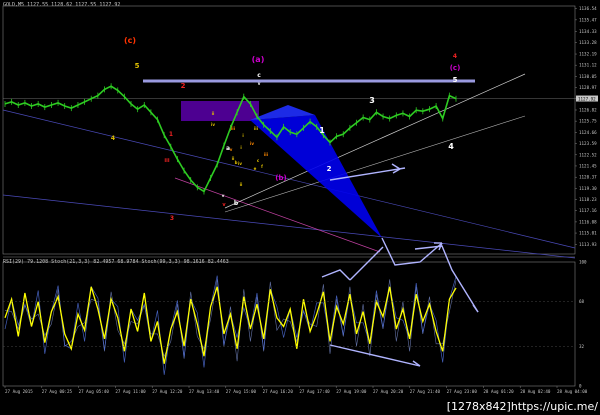  What do you see at coordinates (588, 54) in the screenshot?
I see `price-tick-label: 1132.19` at bounding box center [588, 54].